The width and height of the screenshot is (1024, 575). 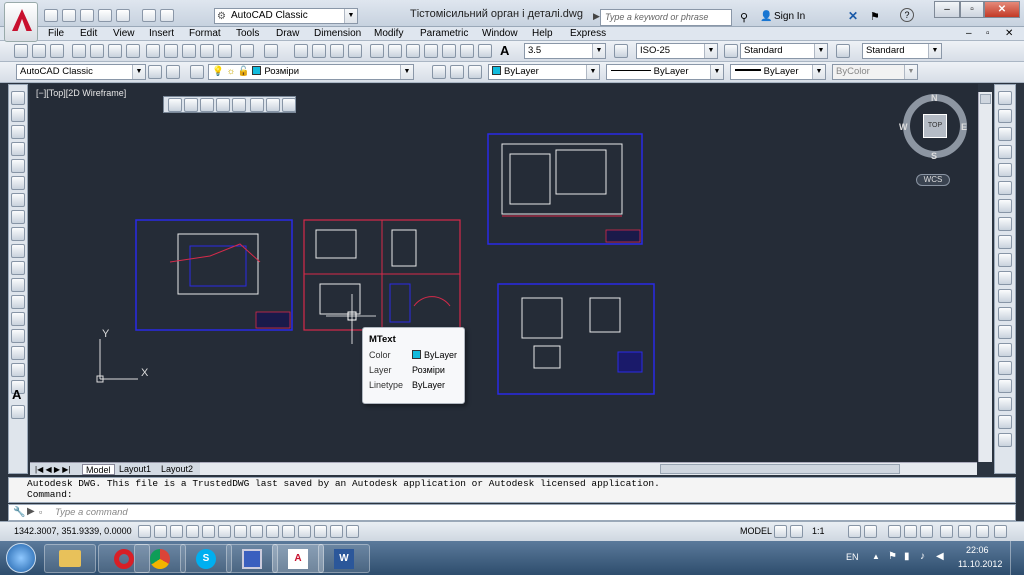 I want to click on fillet-icon, so click(x=1005, y=350).